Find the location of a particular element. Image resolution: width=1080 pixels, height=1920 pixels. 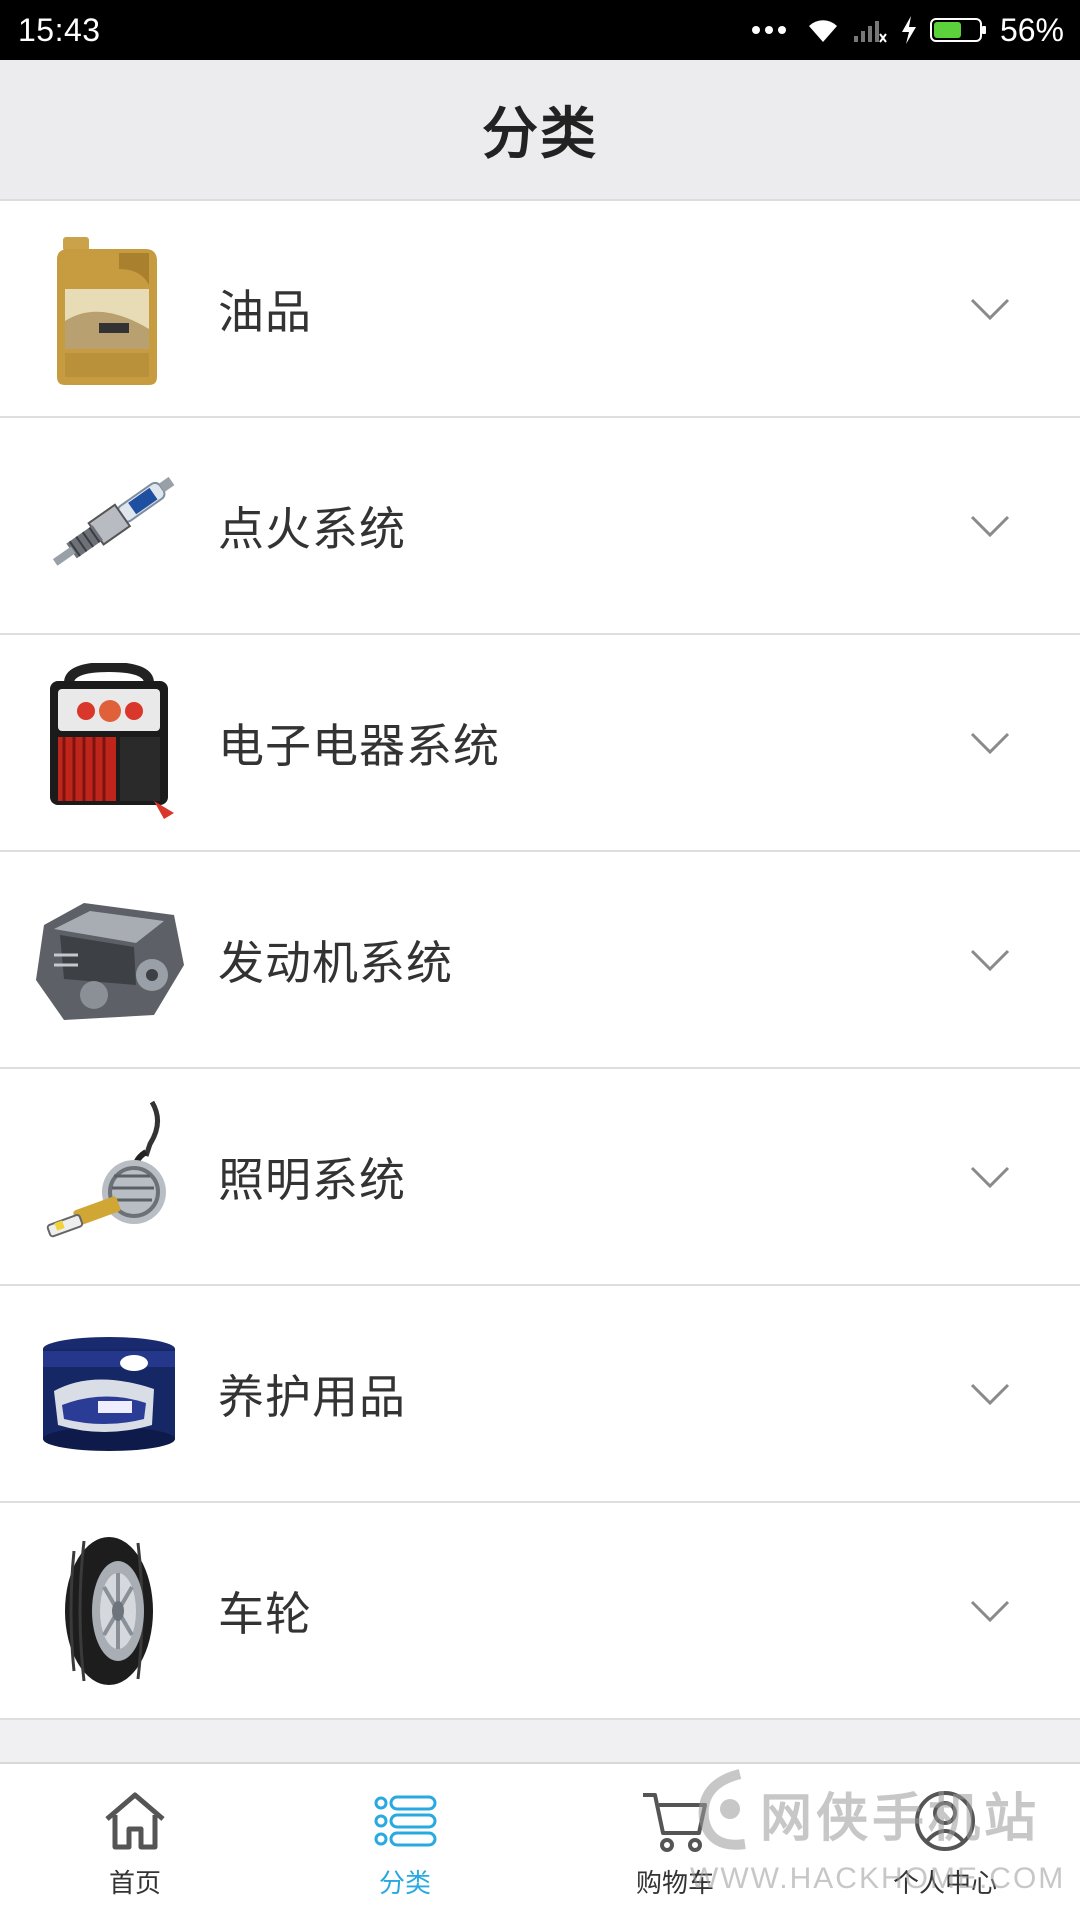

more-dots-icon is located at coordinates (768, 30).